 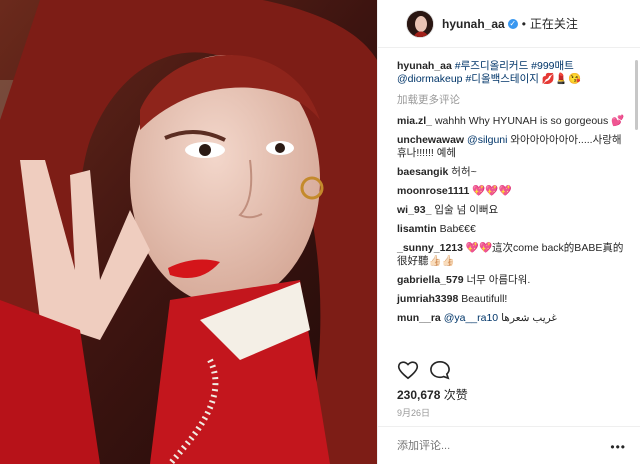 What do you see at coordinates (511, 255) in the screenshot?
I see `comment-item: _sunny_1213 💖💖這次come back的BABE真的很好聽👍🏻👍🏻` at bounding box center [511, 255].